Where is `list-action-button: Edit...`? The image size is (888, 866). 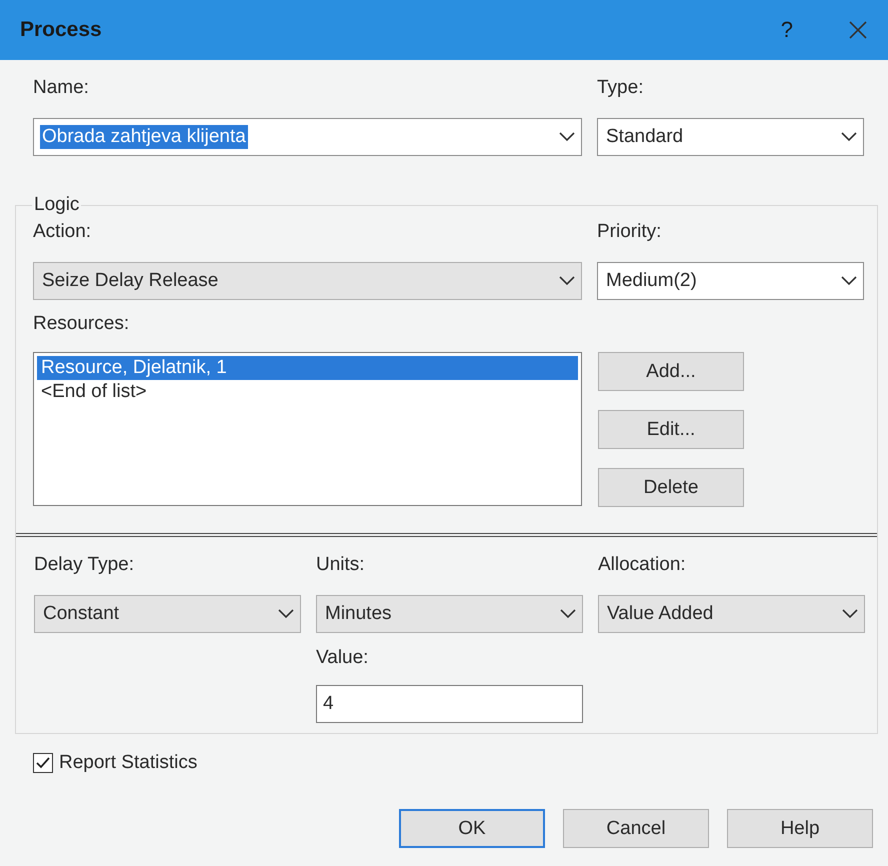 list-action-button: Edit... is located at coordinates (671, 429).